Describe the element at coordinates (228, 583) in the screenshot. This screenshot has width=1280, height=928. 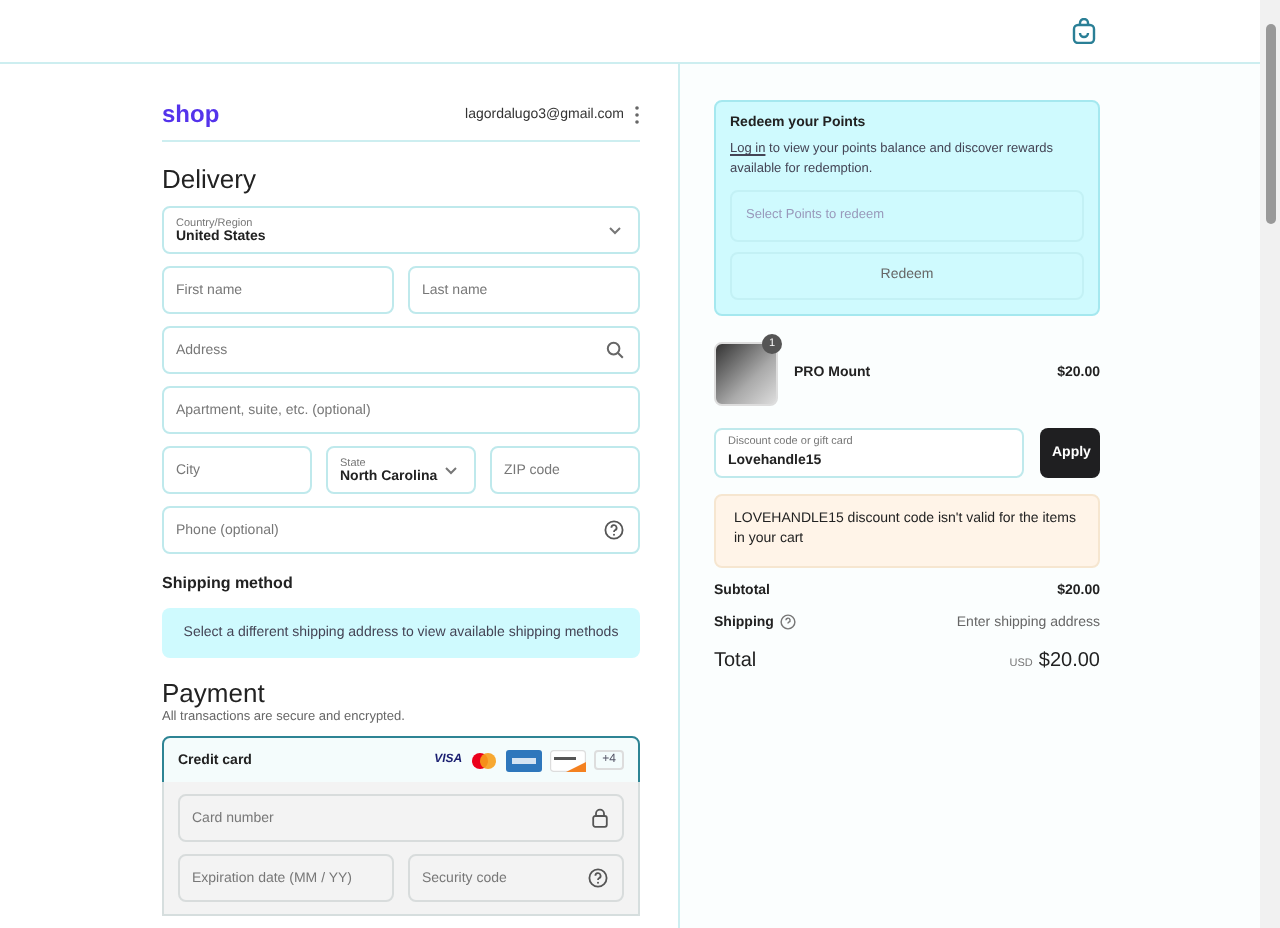
I see `shipping-method-heading: Shipping method` at that location.